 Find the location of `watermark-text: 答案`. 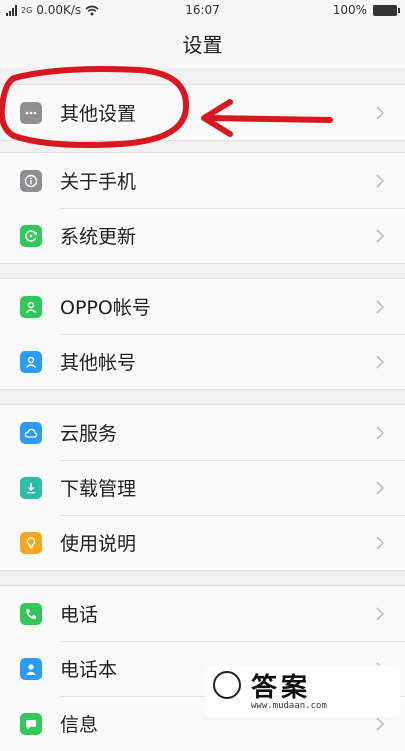

watermark-text: 答案 is located at coordinates (281, 688).